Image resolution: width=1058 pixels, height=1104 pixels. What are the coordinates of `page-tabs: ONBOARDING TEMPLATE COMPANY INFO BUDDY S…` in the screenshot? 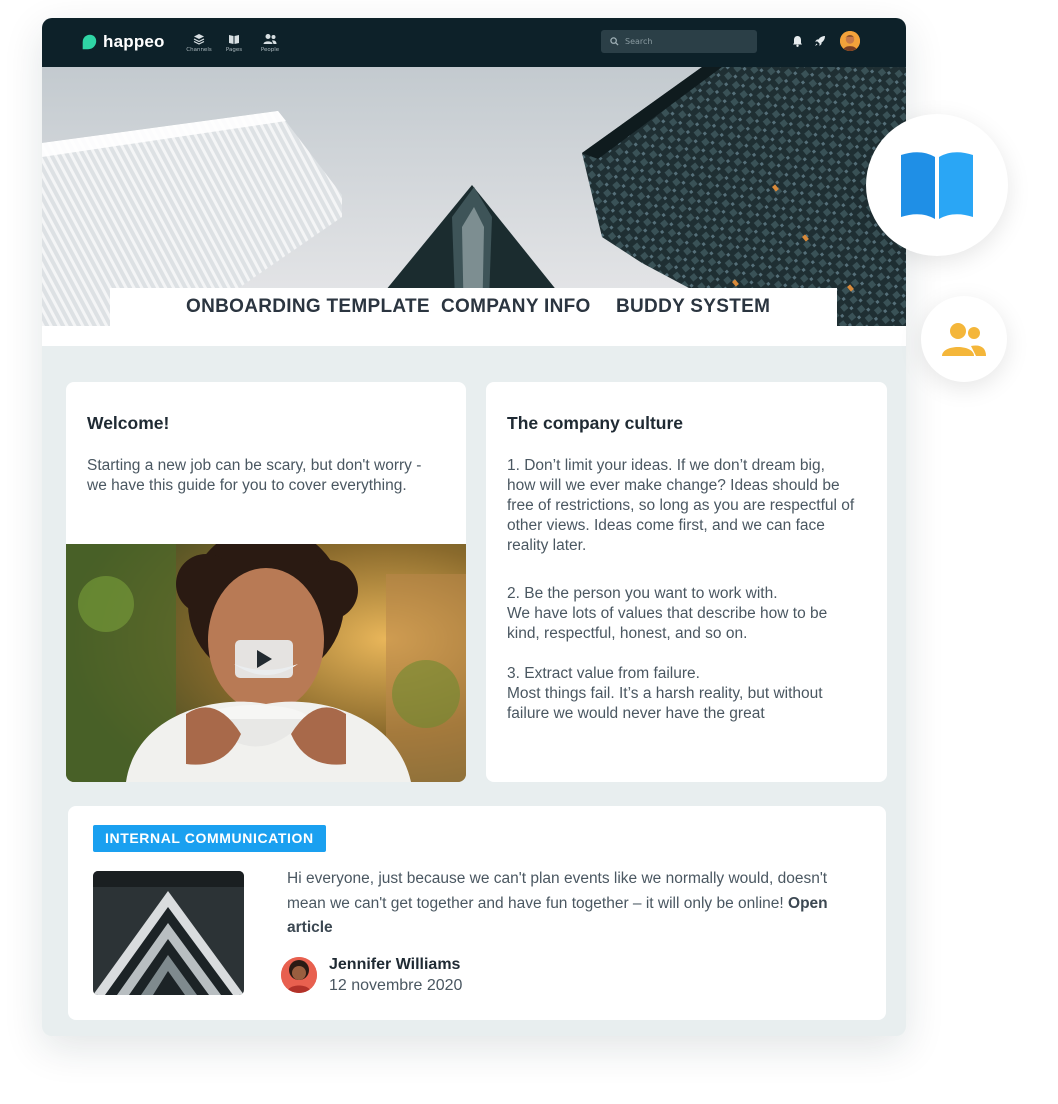 It's located at (473, 307).